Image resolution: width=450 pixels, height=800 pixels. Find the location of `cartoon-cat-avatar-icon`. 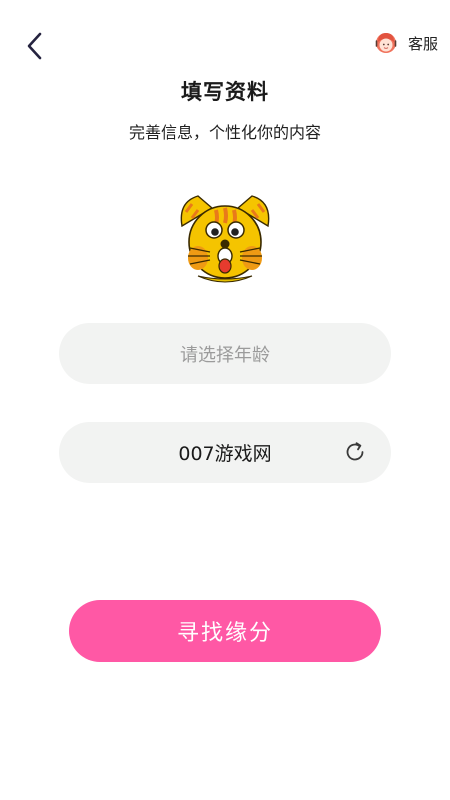

cartoon-cat-avatar-icon is located at coordinates (225, 239).